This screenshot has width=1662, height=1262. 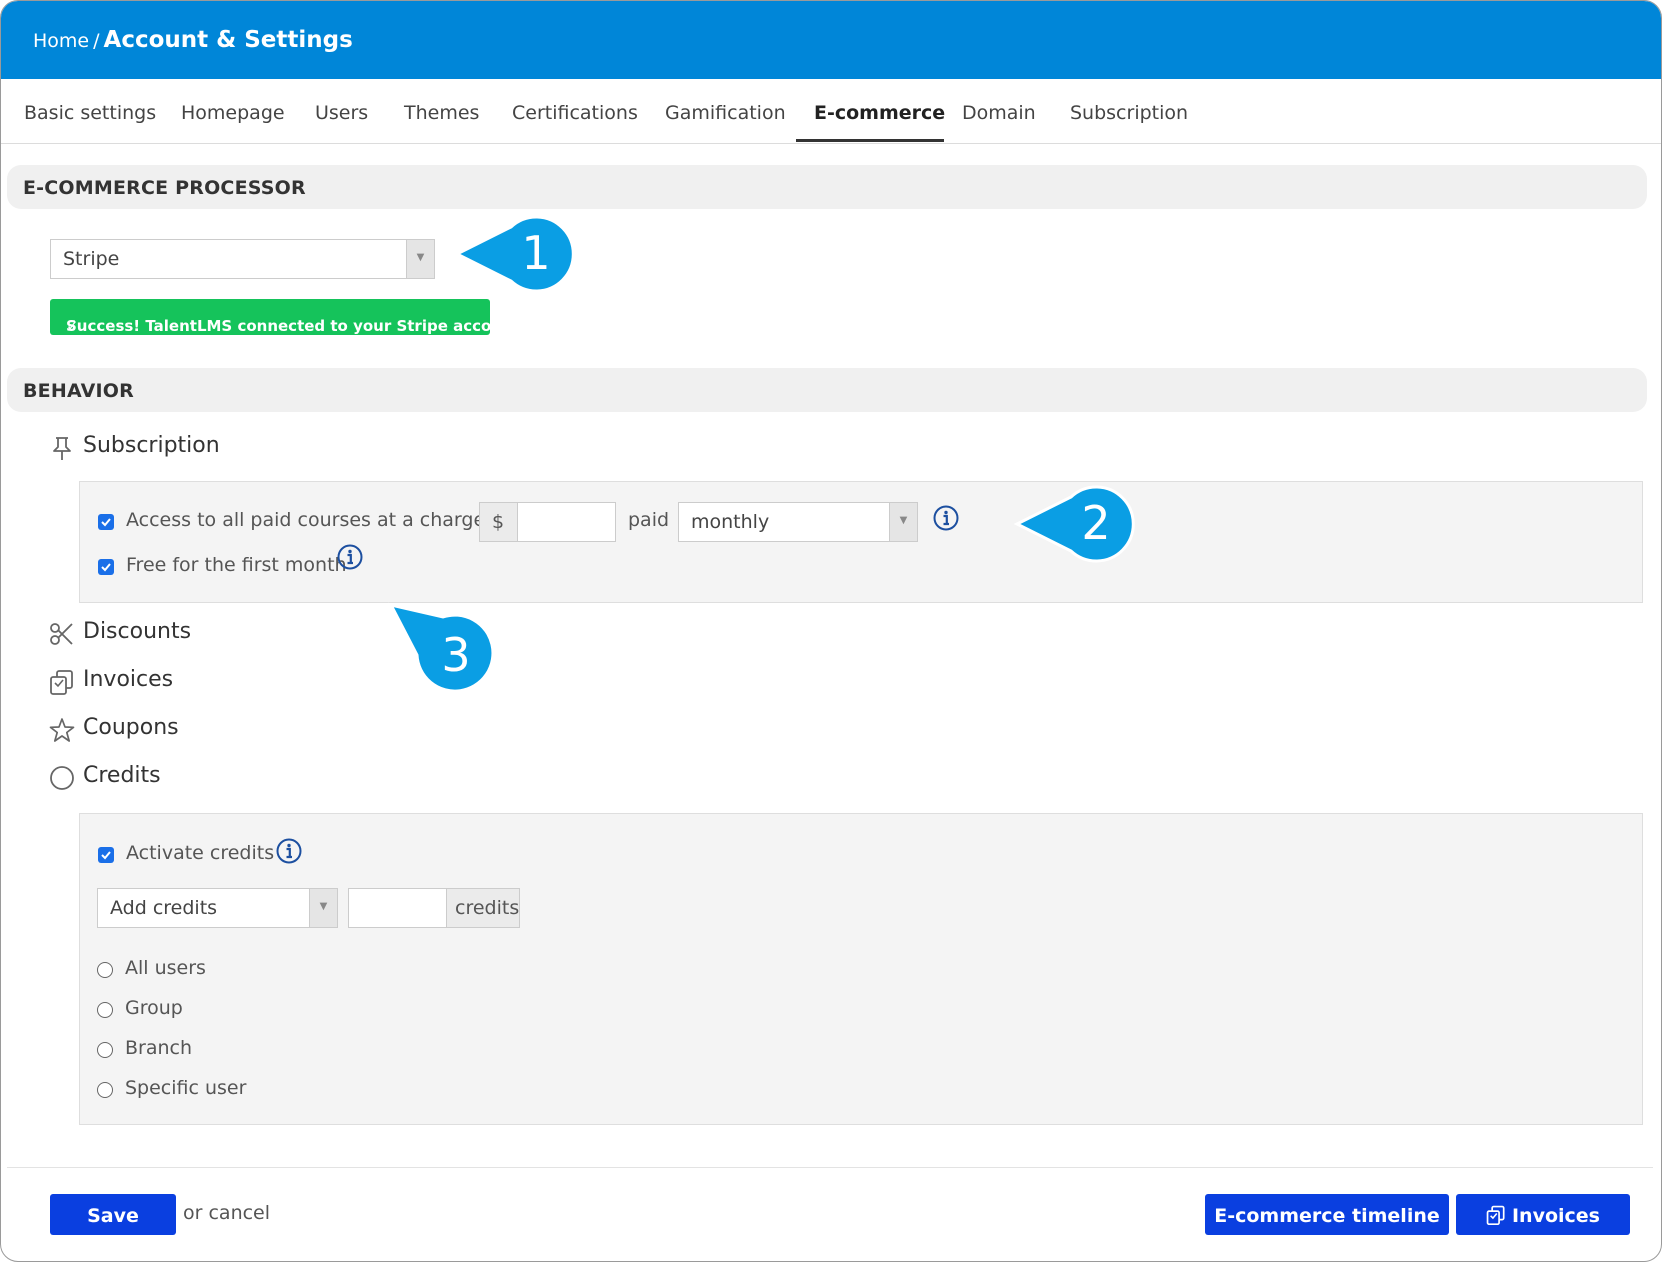 I want to click on tab-gamification: Gamification, so click(x=725, y=110).